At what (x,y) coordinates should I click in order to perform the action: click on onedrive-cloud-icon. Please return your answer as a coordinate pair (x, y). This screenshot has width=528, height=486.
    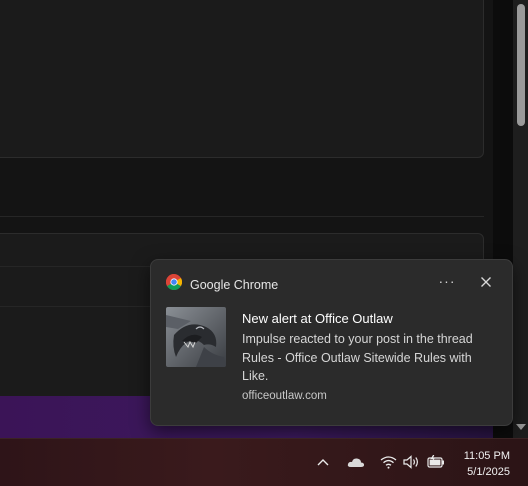
    Looking at the image, I should click on (356, 462).